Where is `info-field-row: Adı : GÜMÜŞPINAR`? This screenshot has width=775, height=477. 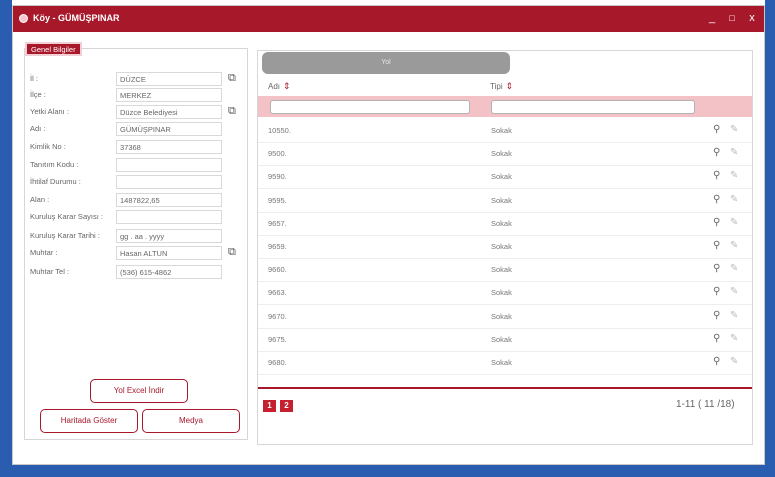
info-field-row: Adı : GÜMÜŞPINAR is located at coordinates (135, 129).